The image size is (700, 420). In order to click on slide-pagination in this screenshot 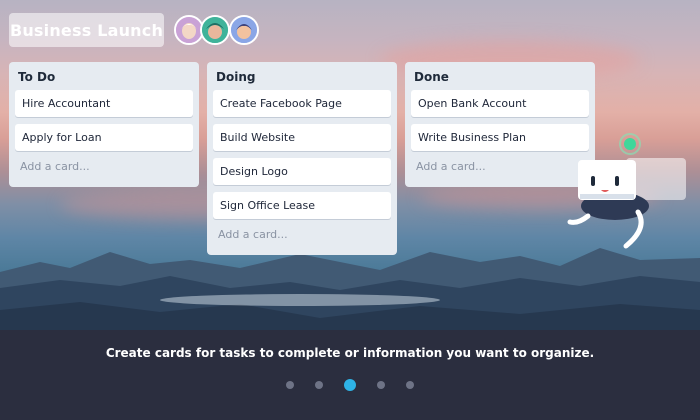, I will do `click(350, 383)`.